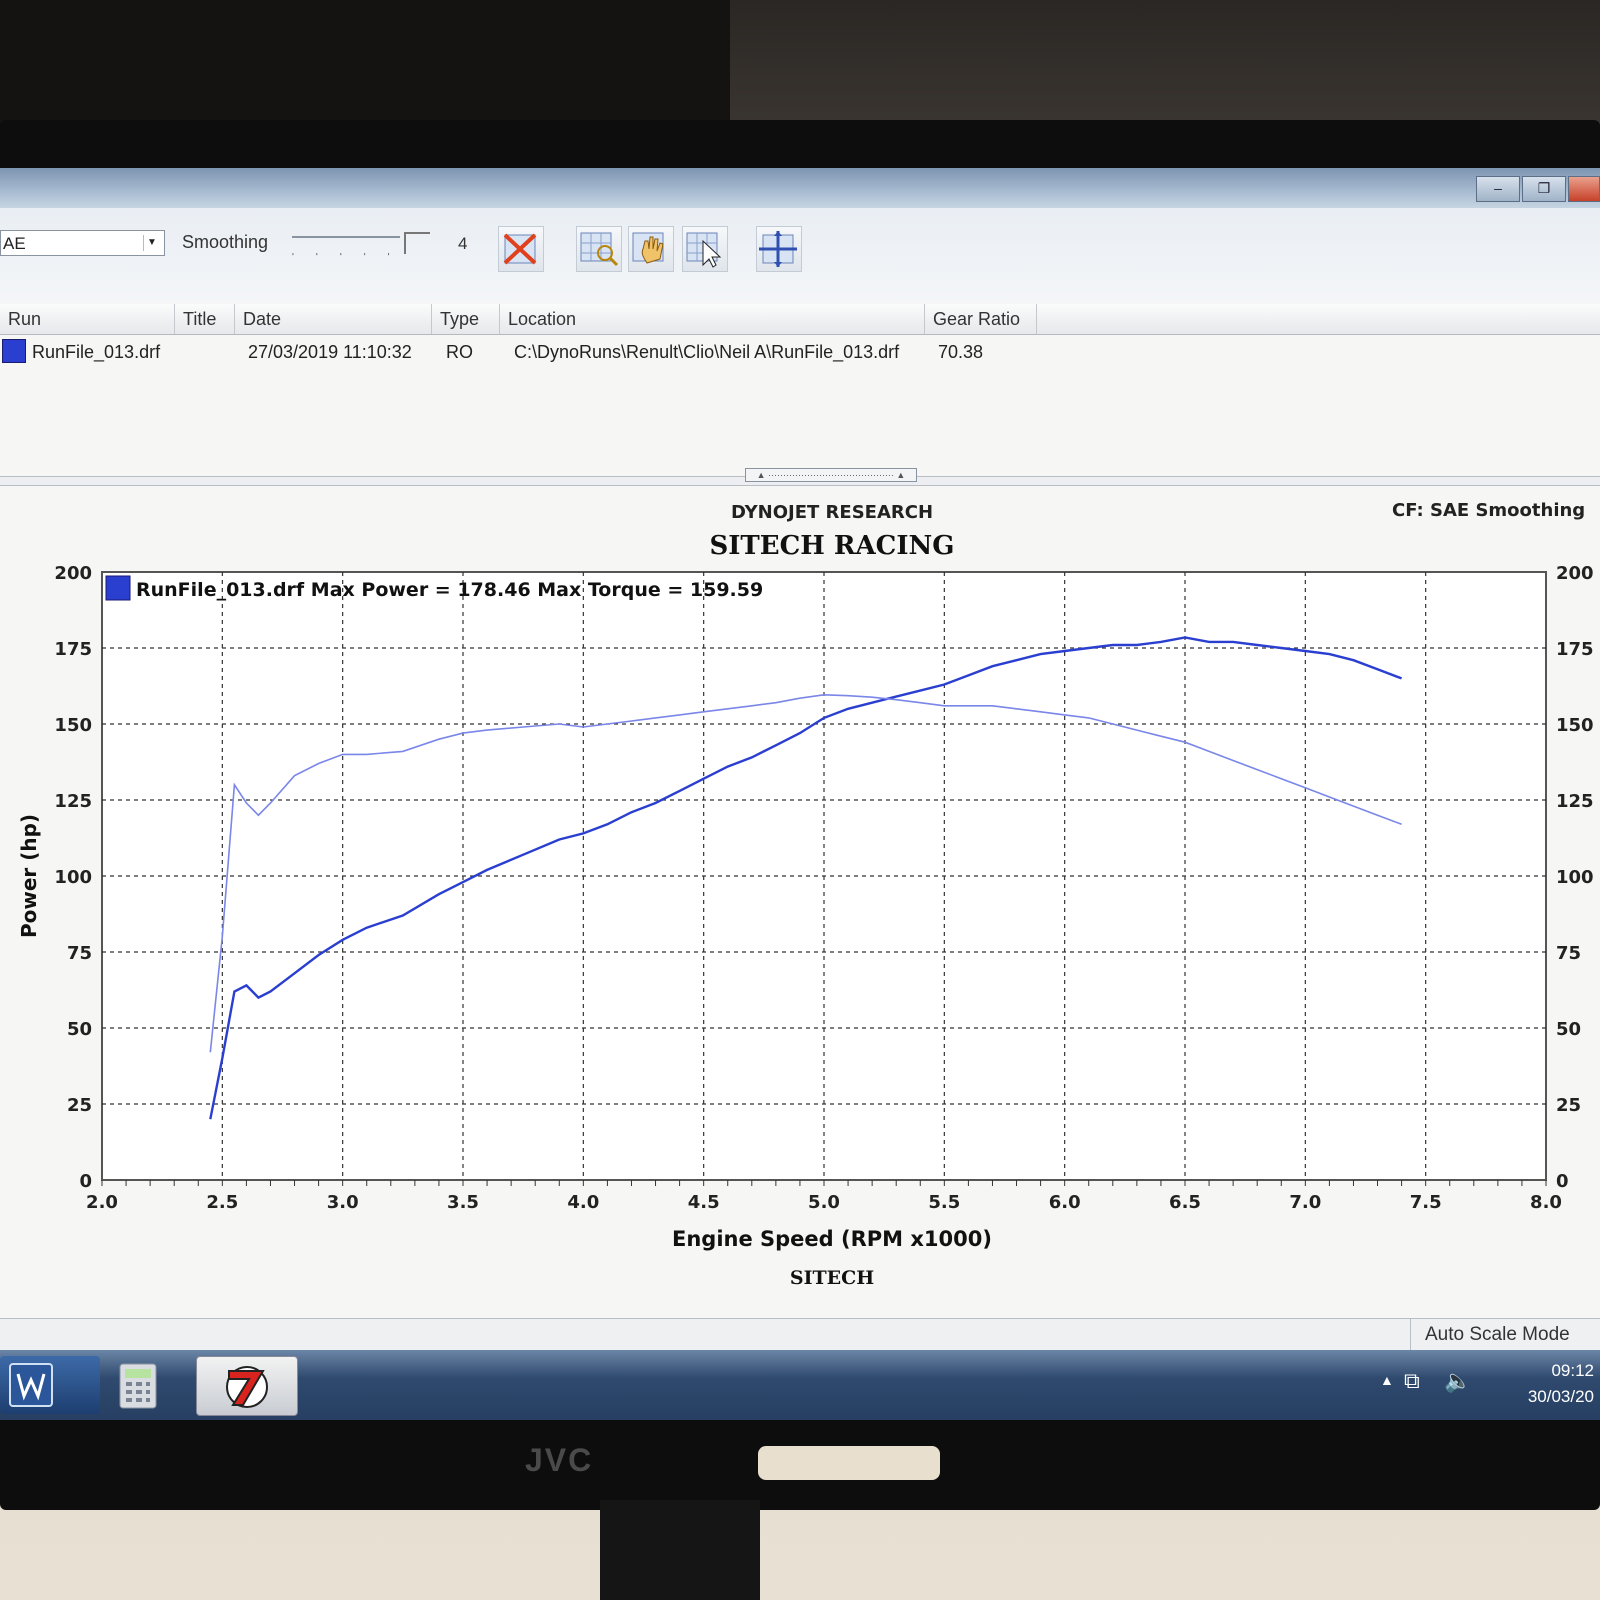  Describe the element at coordinates (1575, 725) in the screenshot. I see `y2-tick-label: 150` at that location.